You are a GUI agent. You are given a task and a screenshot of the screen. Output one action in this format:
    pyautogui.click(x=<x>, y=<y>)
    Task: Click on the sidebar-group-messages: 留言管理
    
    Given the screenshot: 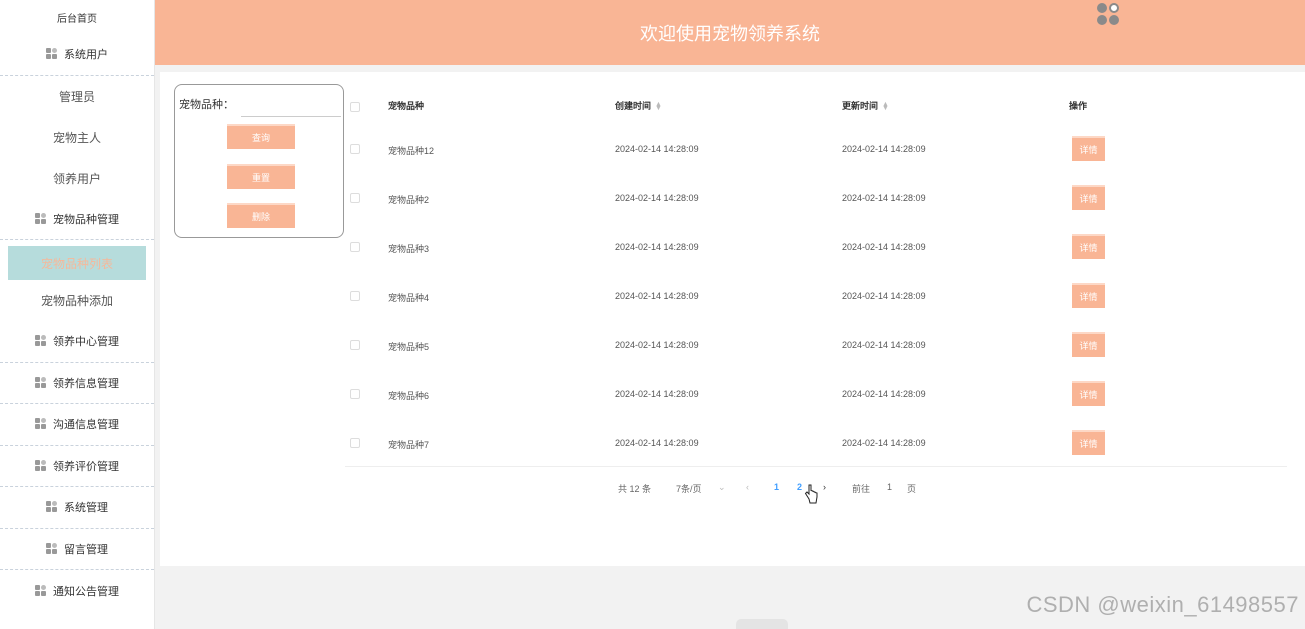 What is the action you would take?
    pyautogui.click(x=77, y=549)
    